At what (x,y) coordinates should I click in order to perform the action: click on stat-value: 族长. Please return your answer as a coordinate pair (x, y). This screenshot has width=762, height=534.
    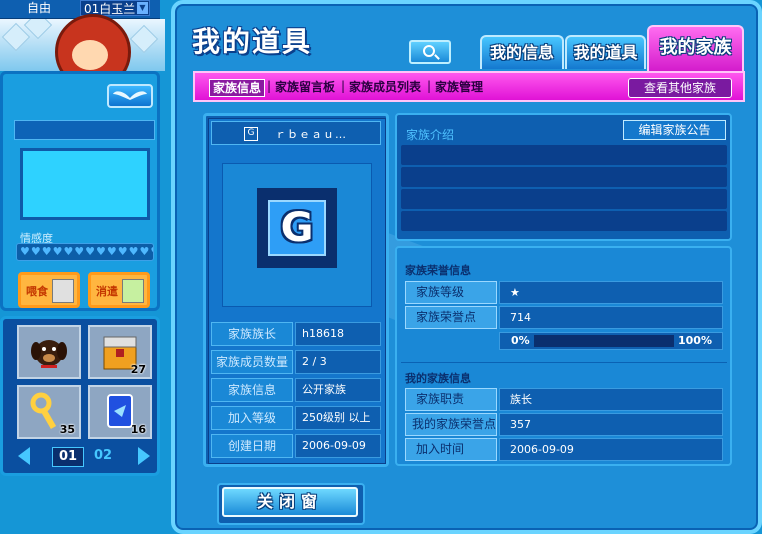
    Looking at the image, I should click on (611, 399).